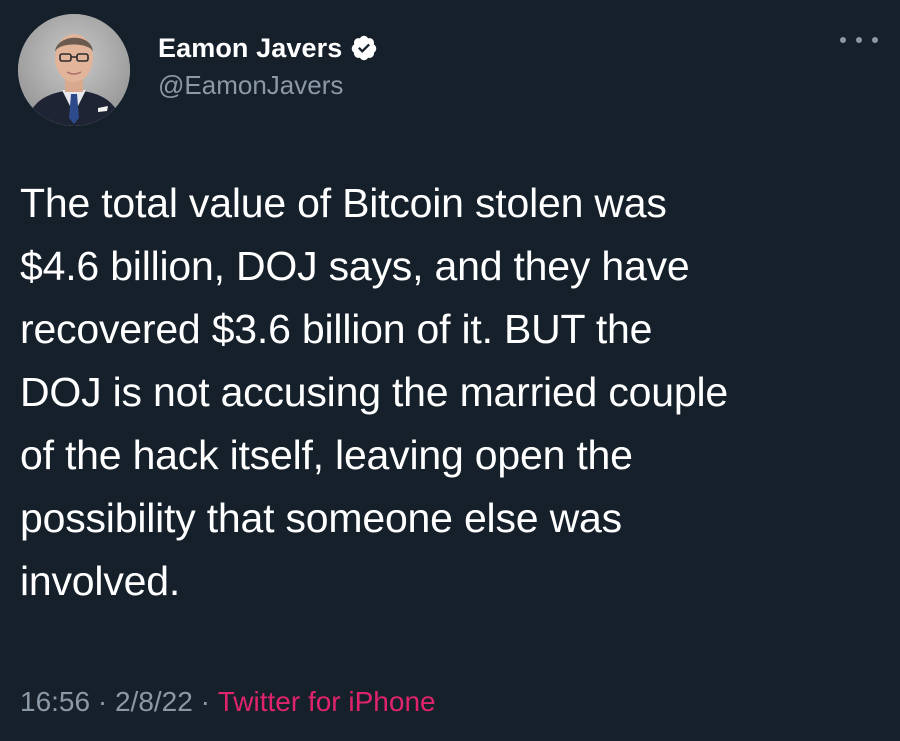  I want to click on avatar, so click(74, 70).